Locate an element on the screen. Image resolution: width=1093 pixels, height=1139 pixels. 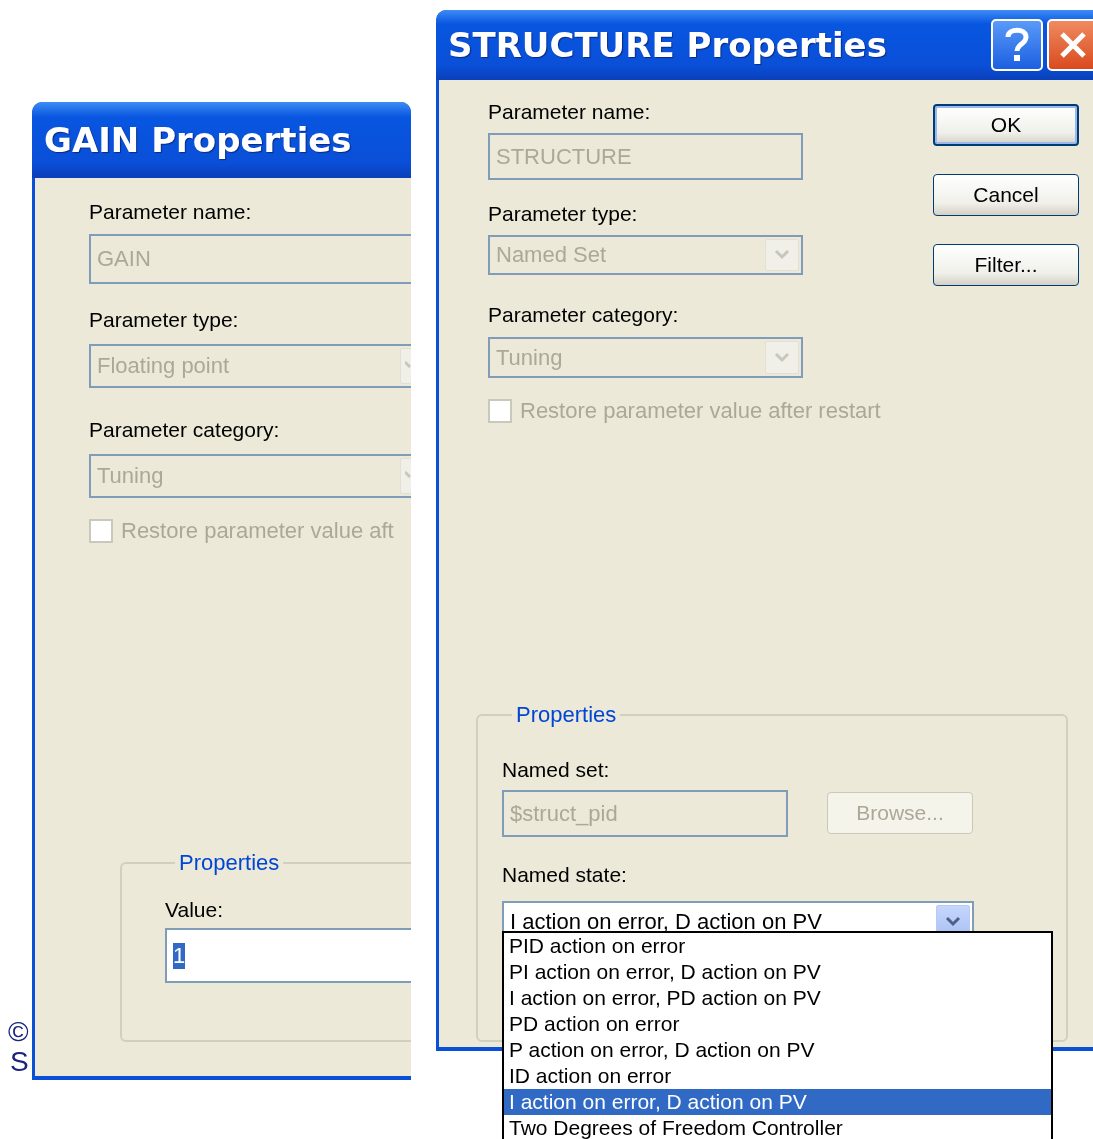
field-label: Named state: is located at coordinates (564, 875).